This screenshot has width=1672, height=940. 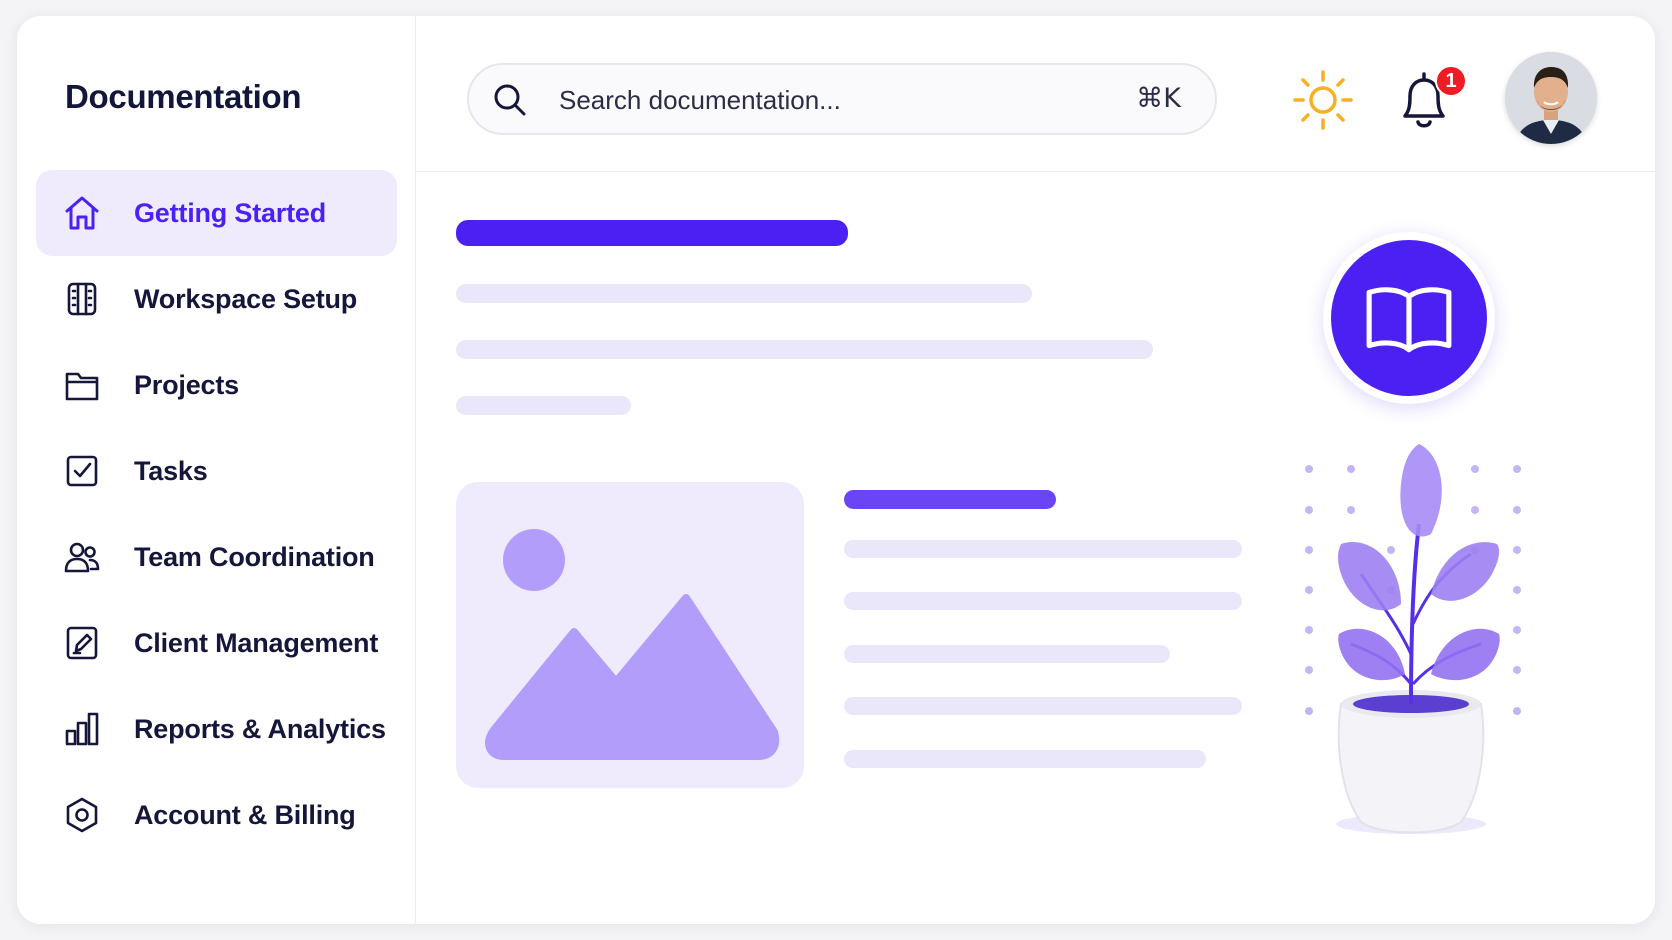 I want to click on checkbox-icon, so click(x=82, y=471).